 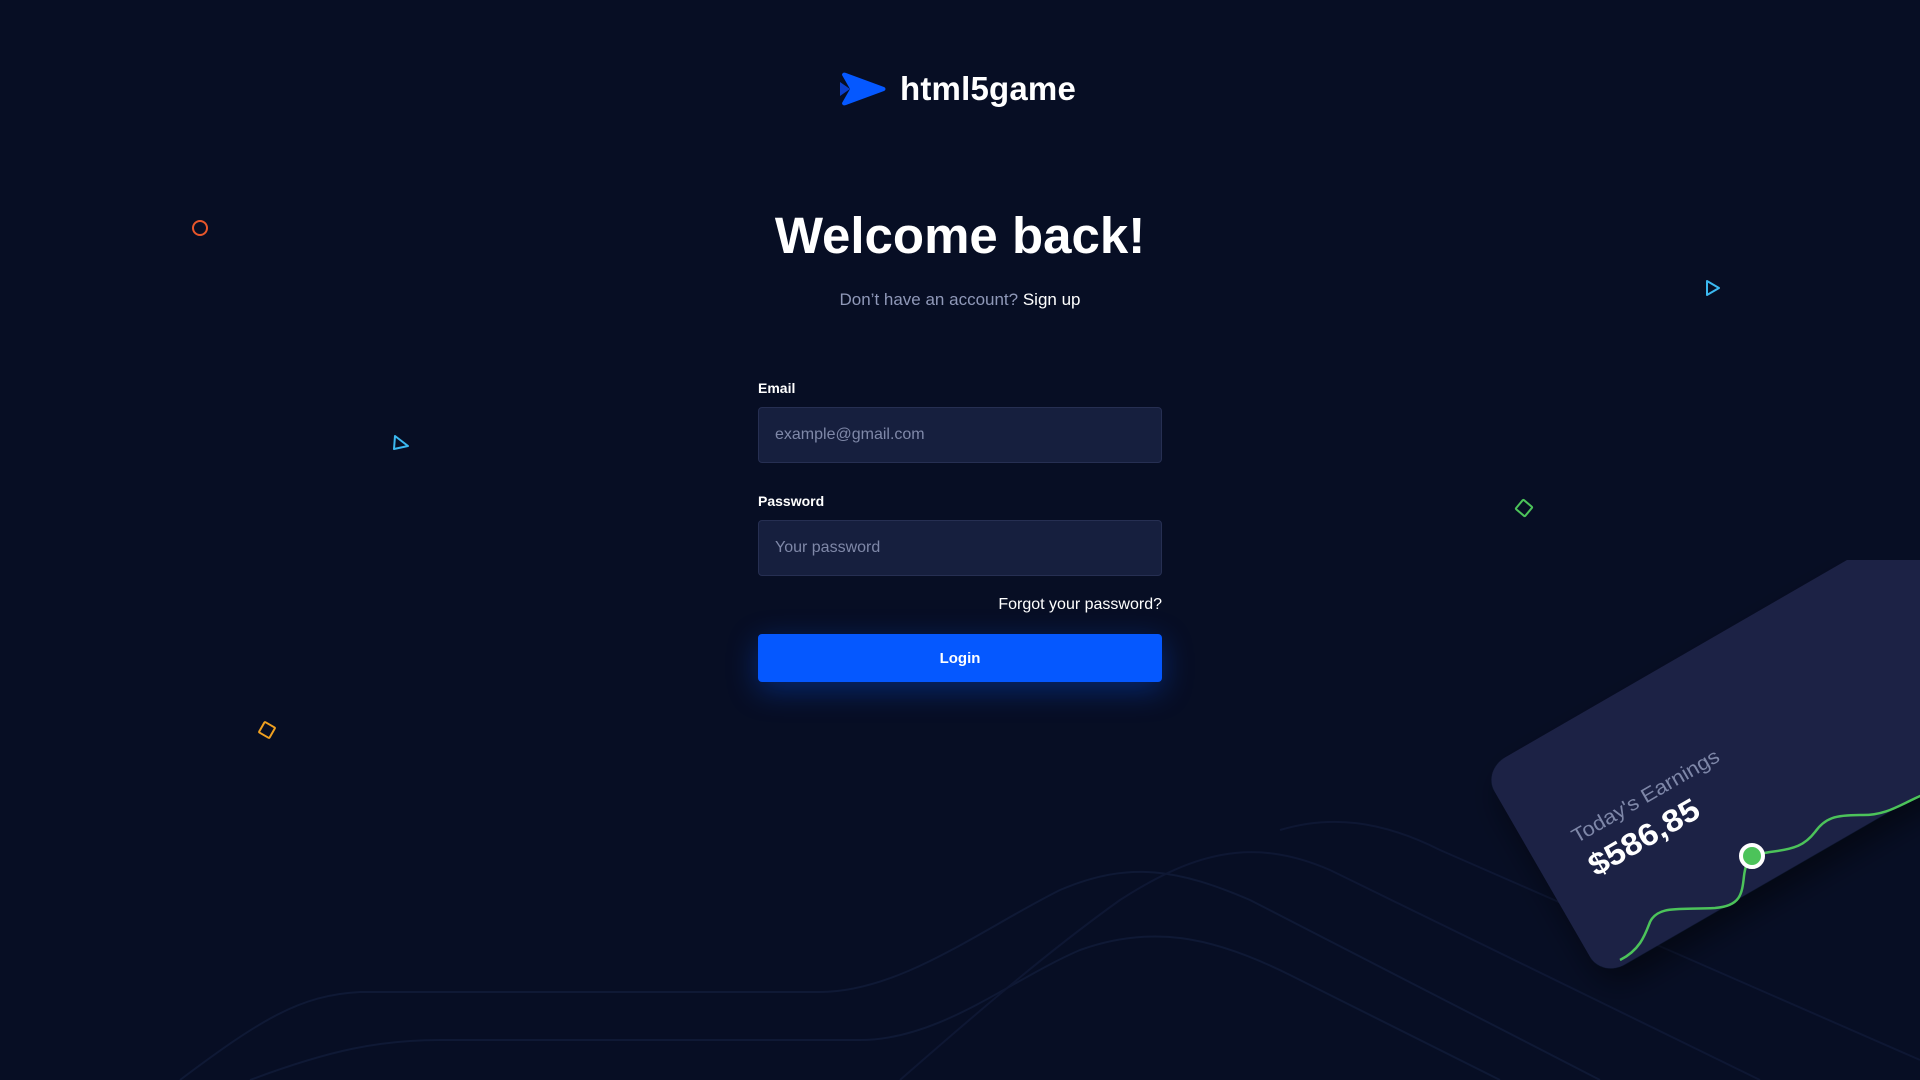 I want to click on play-logo-icon, so click(x=863, y=89).